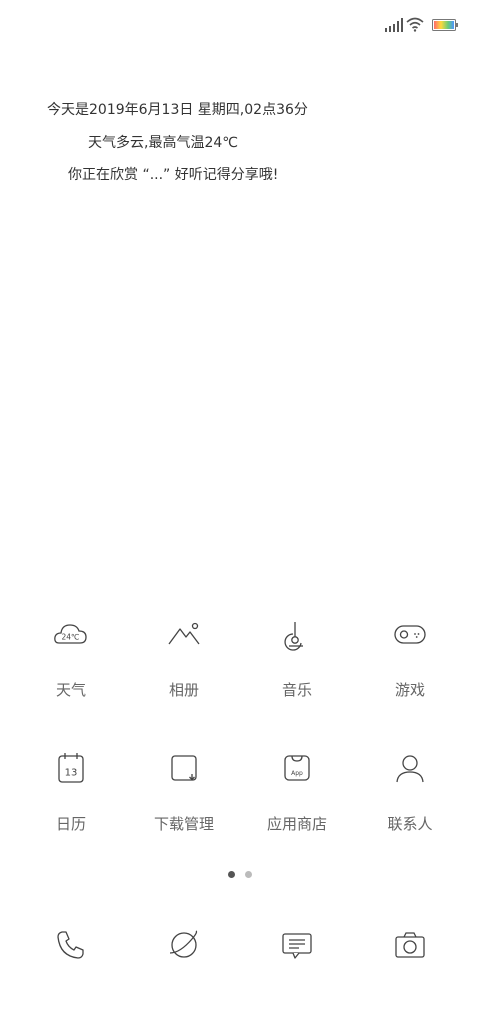 Image resolution: width=480 pixels, height=1013 pixels. Describe the element at coordinates (410, 792) in the screenshot. I see `app-contacts: 联系人` at that location.